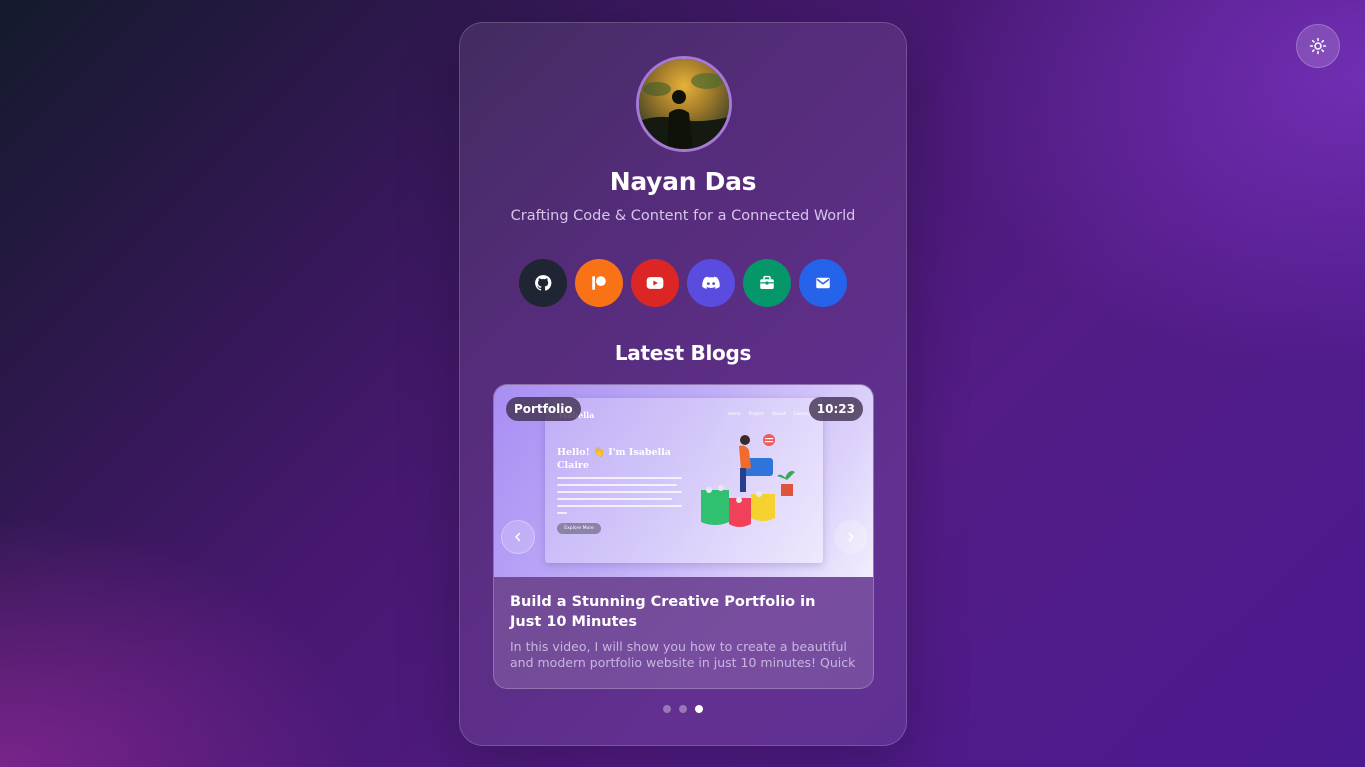 Image resolution: width=1365 pixels, height=767 pixels. I want to click on profile-name: Nayan Das, so click(683, 181).